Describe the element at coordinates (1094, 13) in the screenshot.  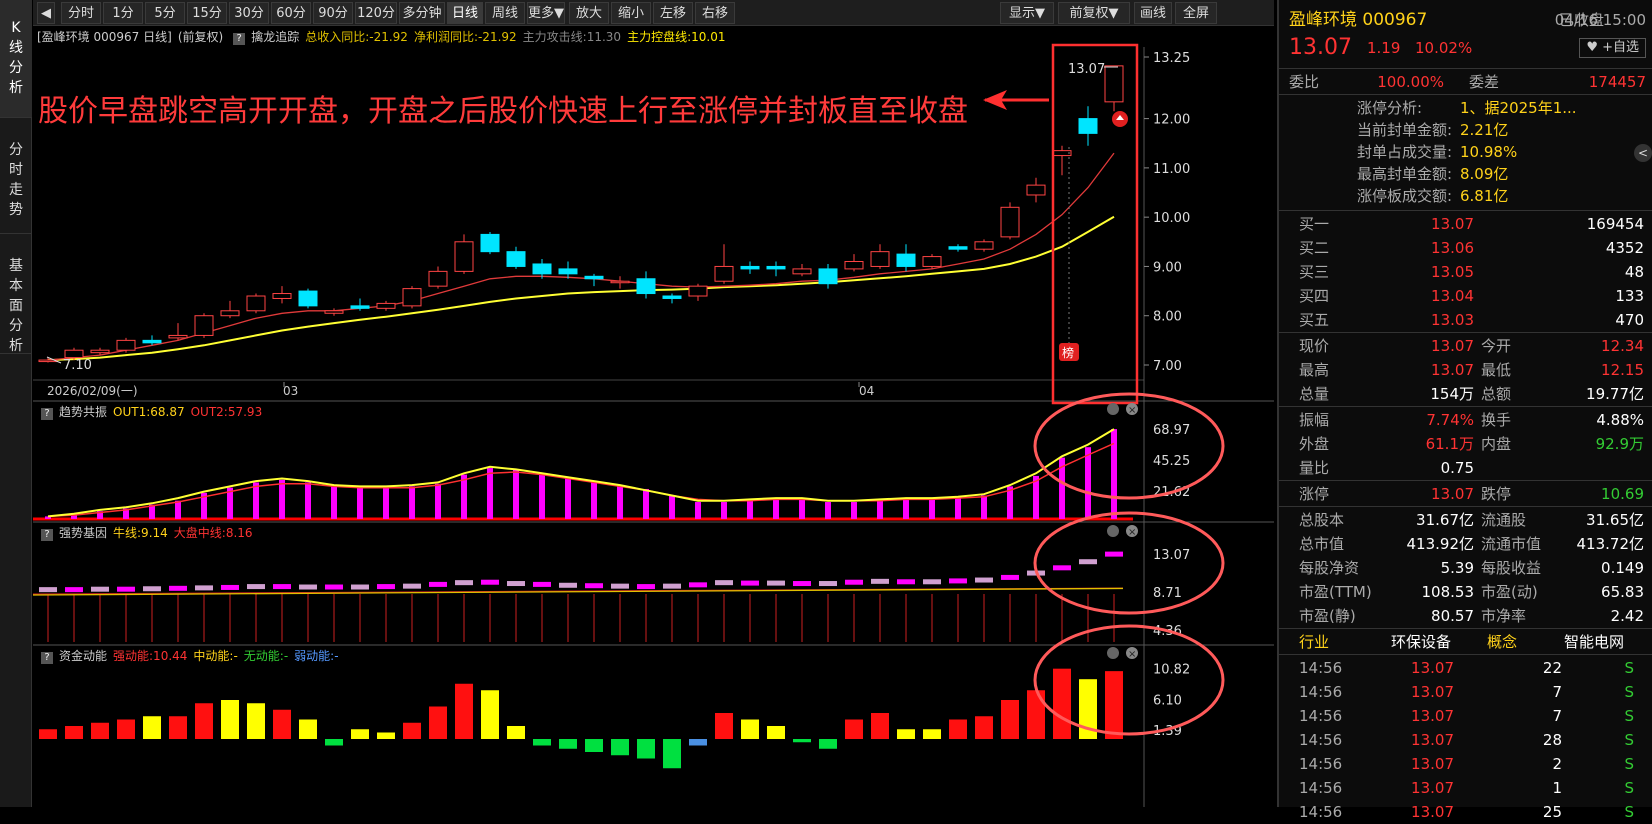
I see `toolbar-right-1: 前复权▼` at that location.